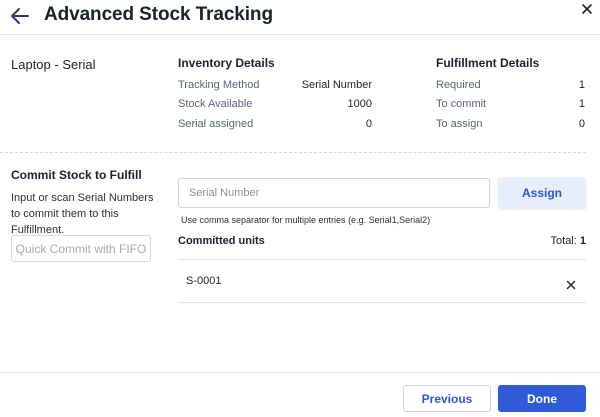 Image resolution: width=600 pixels, height=417 pixels. I want to click on to-assign-value: 0, so click(581, 124).